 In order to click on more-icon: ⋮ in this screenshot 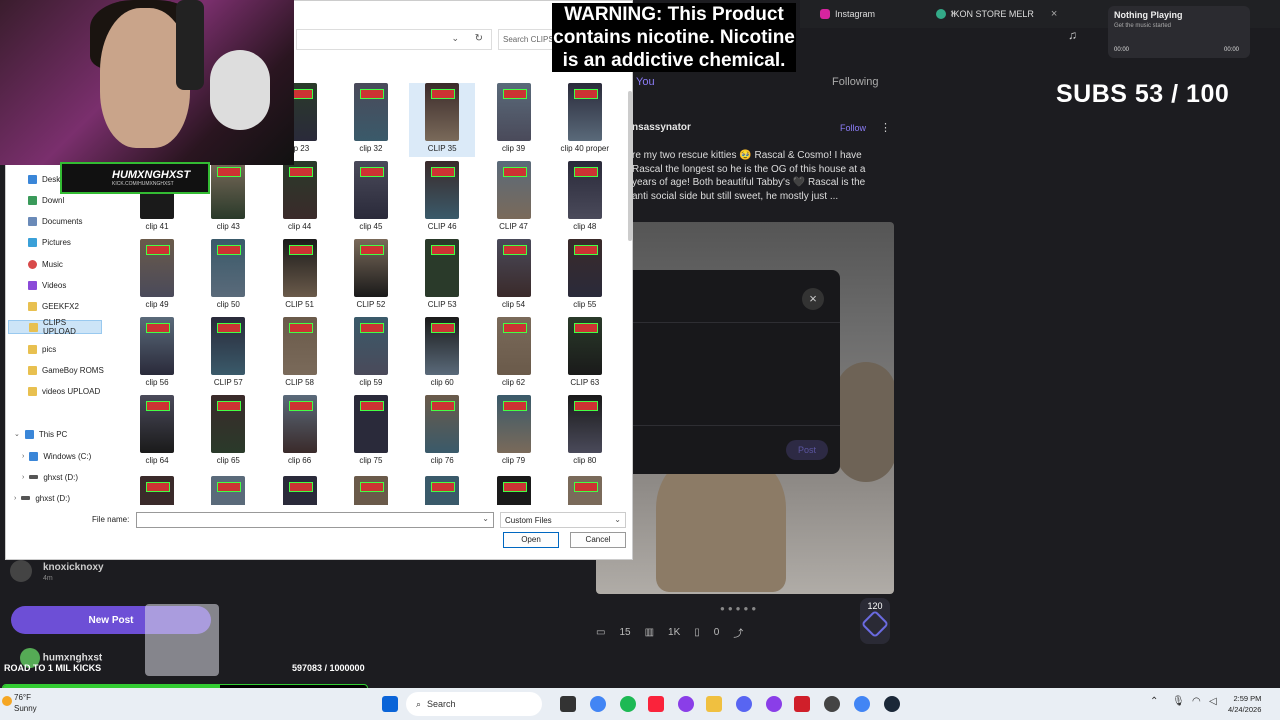, I will do `click(885, 127)`.